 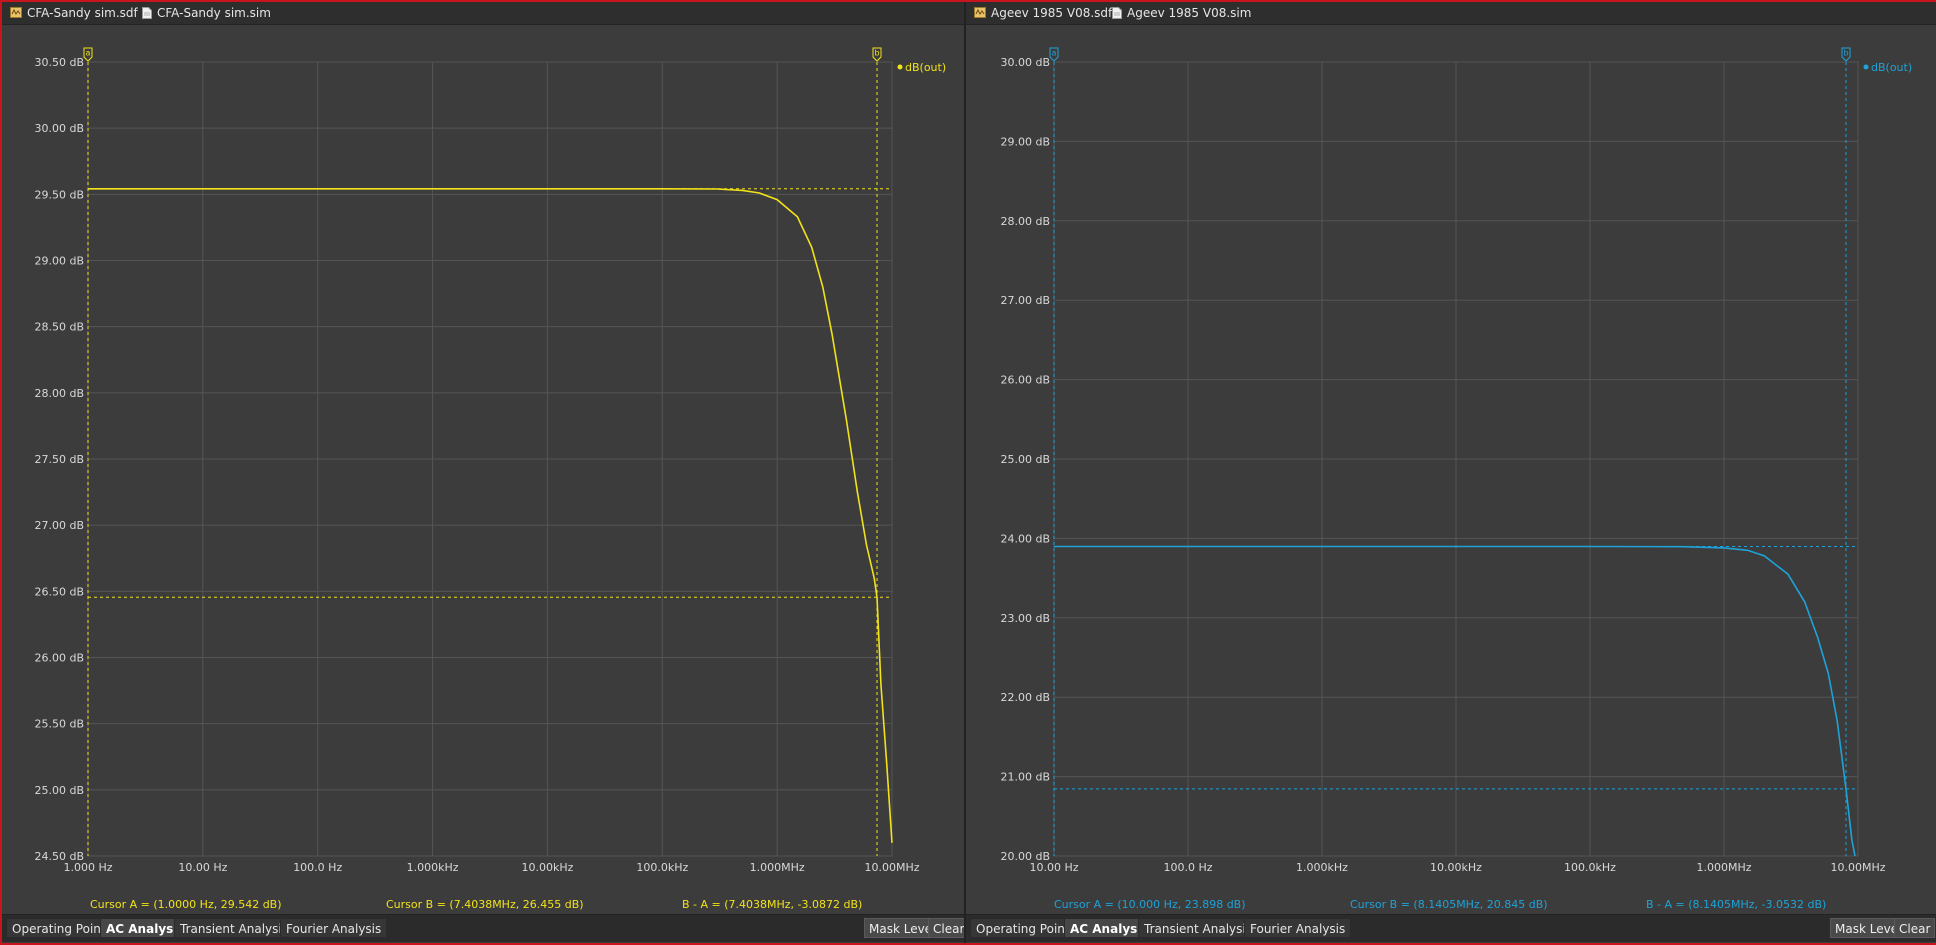 What do you see at coordinates (1915, 928) in the screenshot?
I see `right-clear-button: Clear` at bounding box center [1915, 928].